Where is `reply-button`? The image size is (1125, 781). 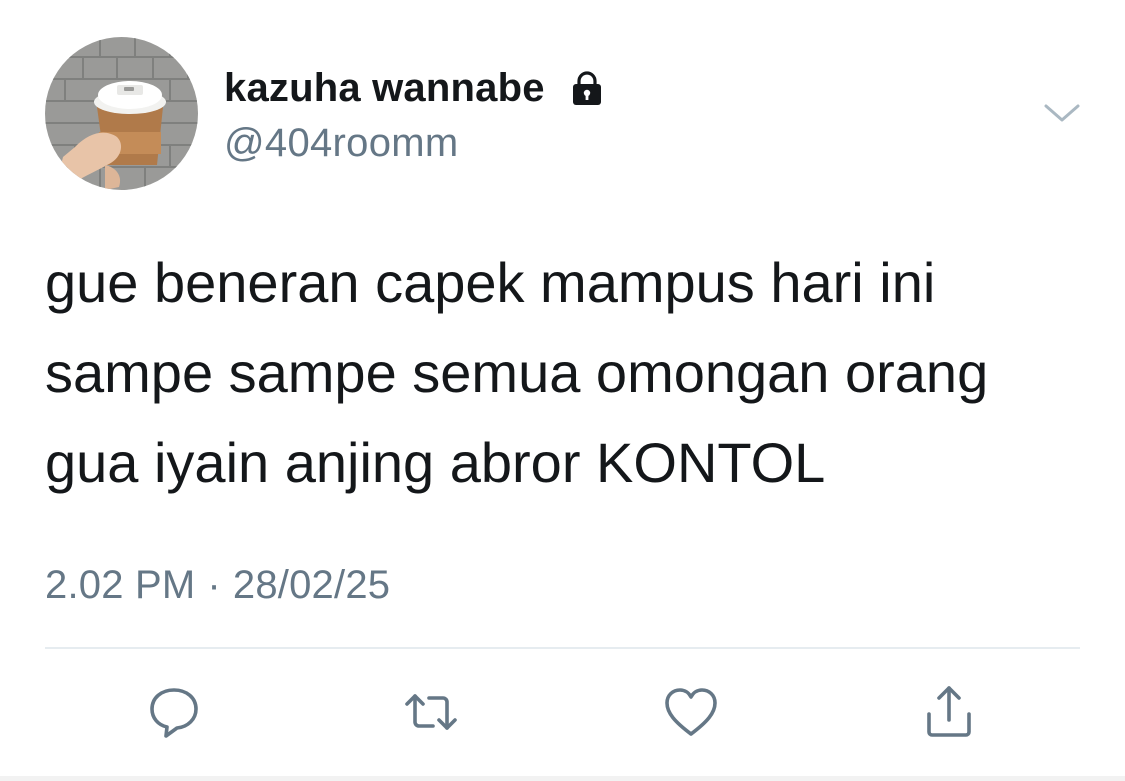 reply-button is located at coordinates (174, 712).